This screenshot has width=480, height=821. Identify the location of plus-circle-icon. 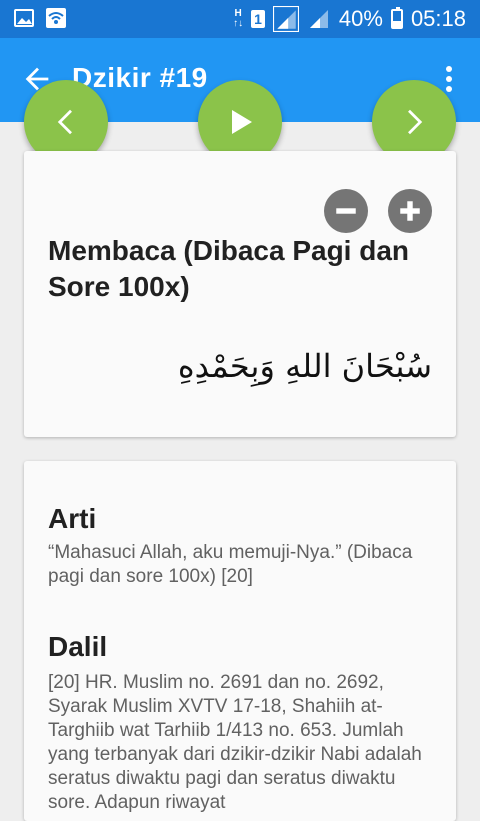
(410, 211).